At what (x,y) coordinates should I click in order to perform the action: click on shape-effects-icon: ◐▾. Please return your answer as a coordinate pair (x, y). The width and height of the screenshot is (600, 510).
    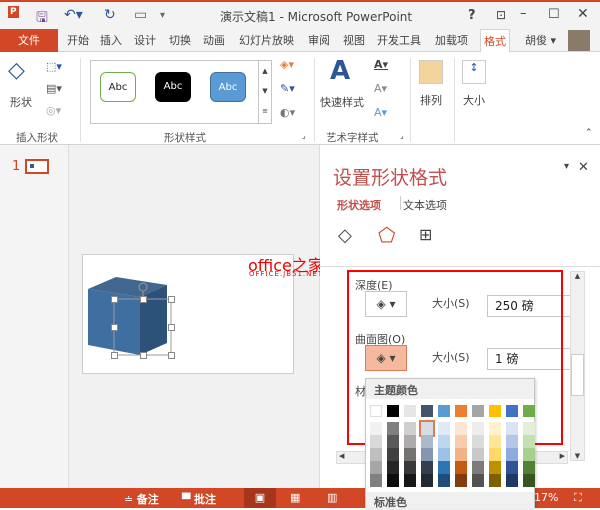
    Looking at the image, I should click on (287, 112).